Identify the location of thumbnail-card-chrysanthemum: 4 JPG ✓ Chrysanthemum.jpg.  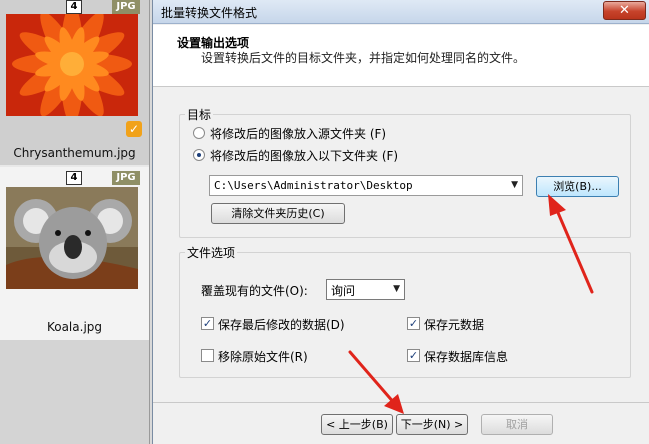
(74, 82).